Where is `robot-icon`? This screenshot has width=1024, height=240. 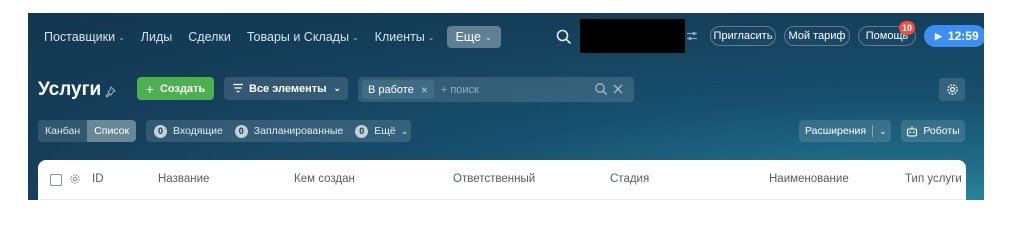
robot-icon is located at coordinates (912, 131).